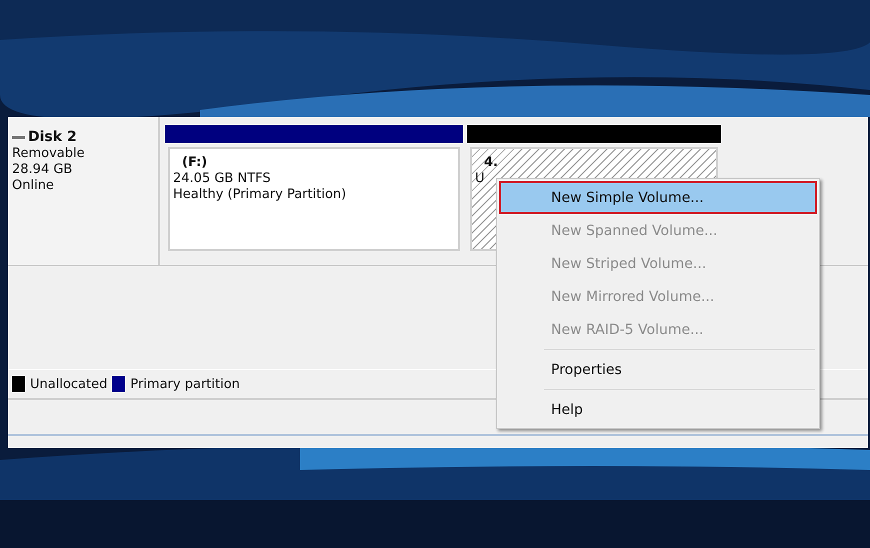  I want to click on partition-text: 24.05 GB NTFS, so click(222, 178).